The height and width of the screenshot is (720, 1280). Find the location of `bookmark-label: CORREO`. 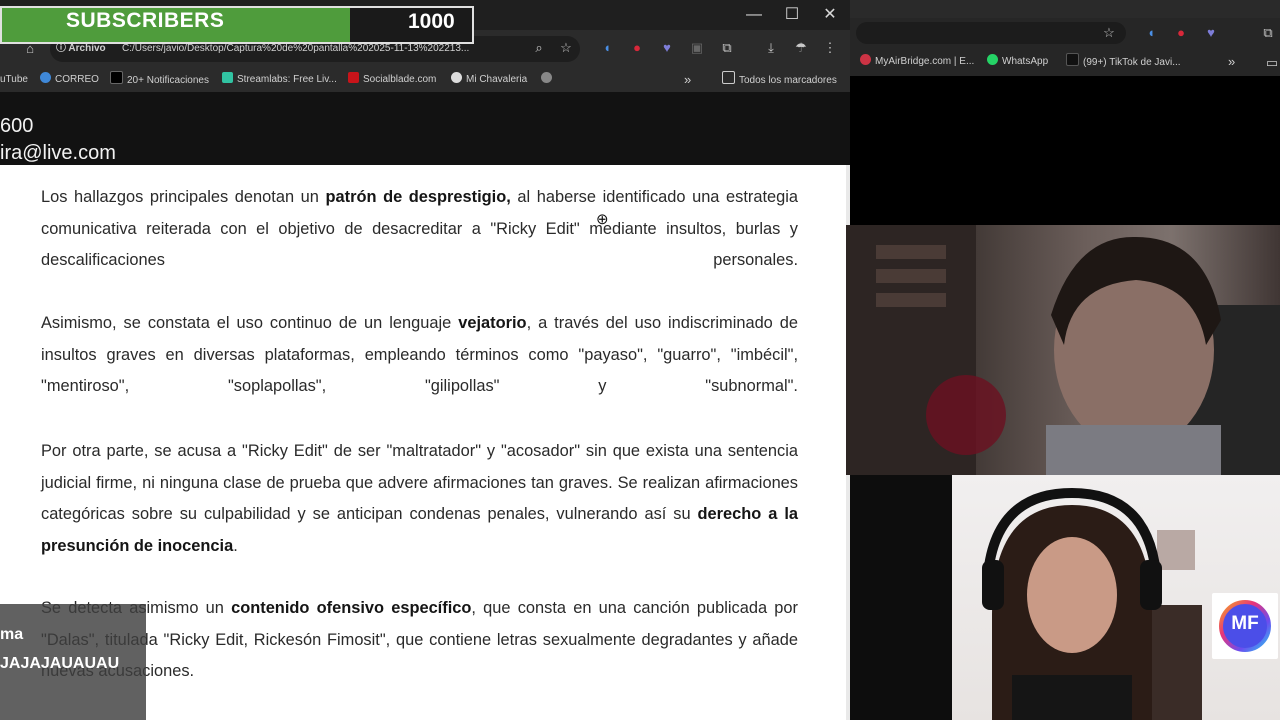

bookmark-label: CORREO is located at coordinates (77, 79).